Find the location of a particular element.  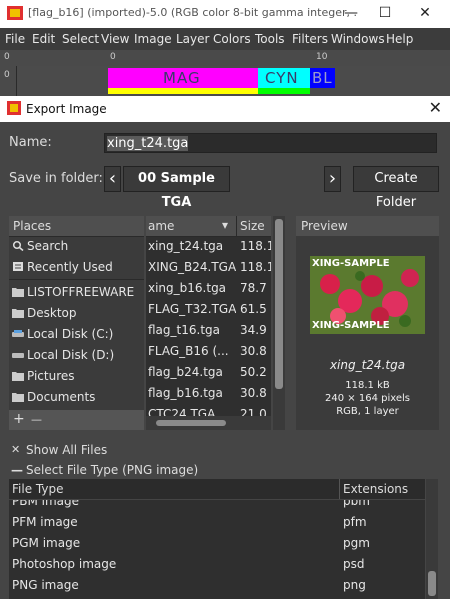

dialog-close-button: ✕ is located at coordinates (435, 107).